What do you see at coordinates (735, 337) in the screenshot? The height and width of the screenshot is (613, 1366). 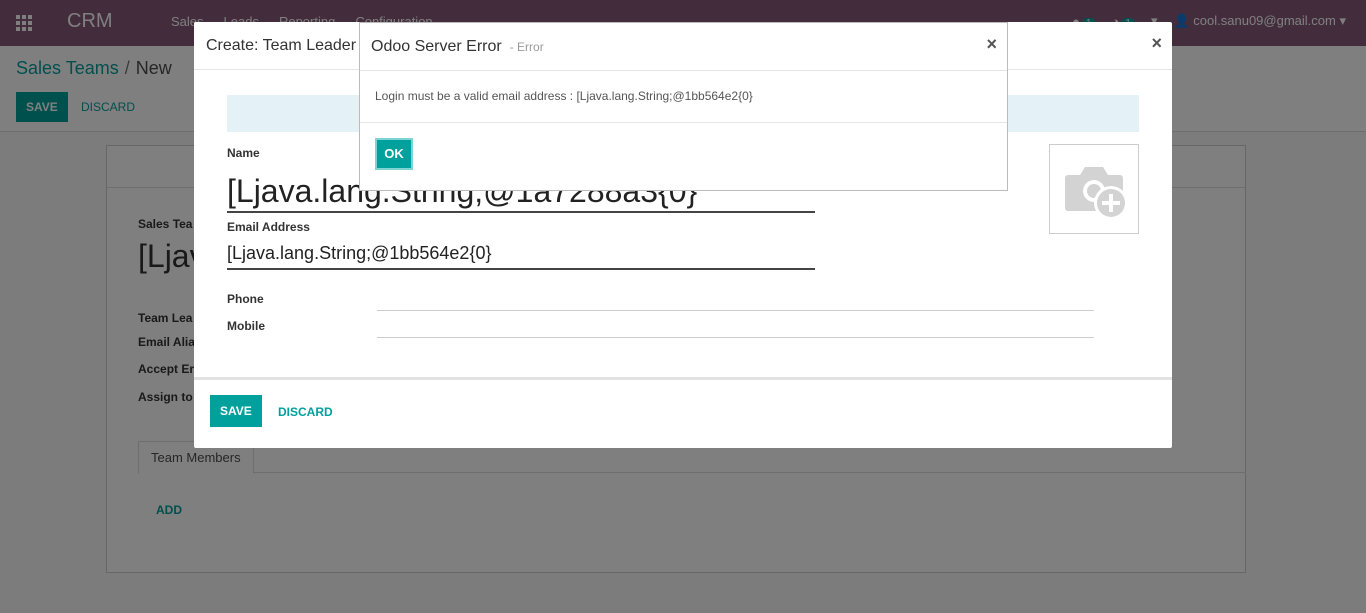 I see `mobile-input` at bounding box center [735, 337].